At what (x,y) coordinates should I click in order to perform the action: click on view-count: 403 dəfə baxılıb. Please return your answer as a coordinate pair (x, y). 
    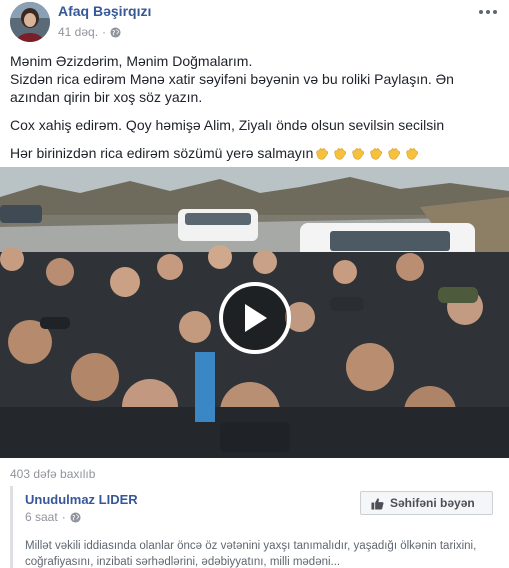
    Looking at the image, I should click on (53, 474).